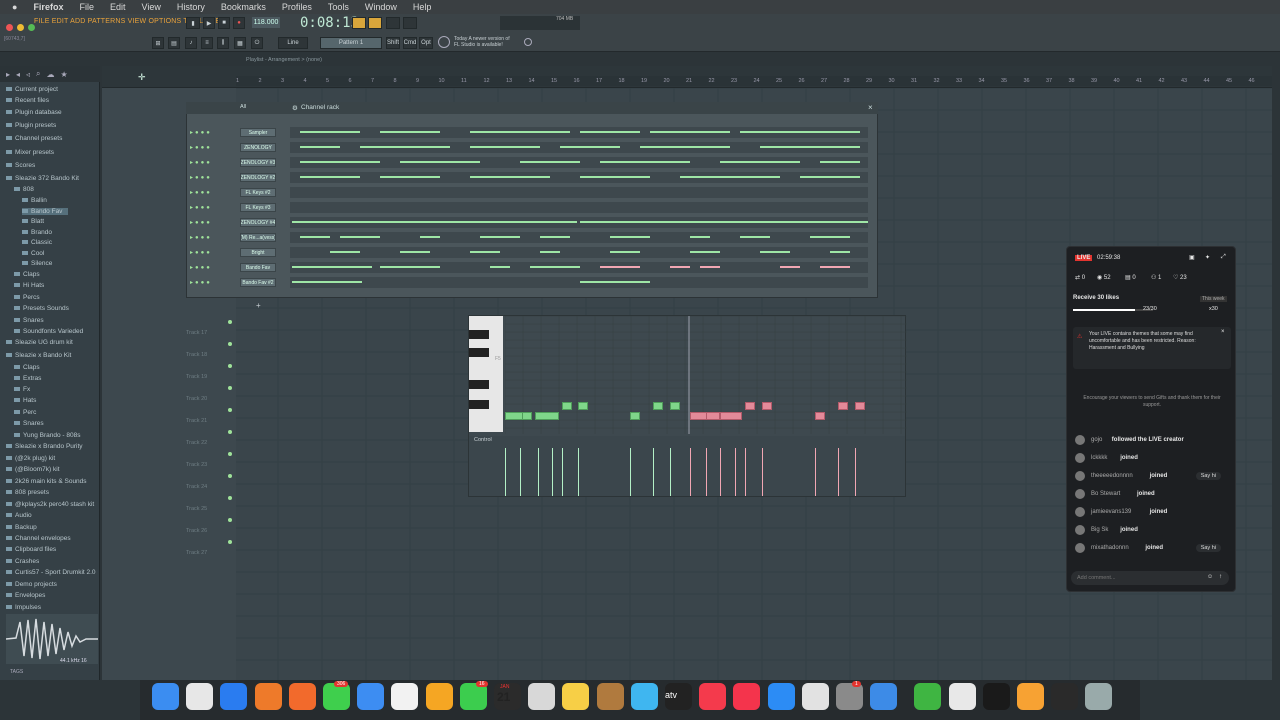 This screenshot has width=1280, height=720. What do you see at coordinates (196, 509) in the screenshot?
I see `track-label: Track 25` at bounding box center [196, 509].